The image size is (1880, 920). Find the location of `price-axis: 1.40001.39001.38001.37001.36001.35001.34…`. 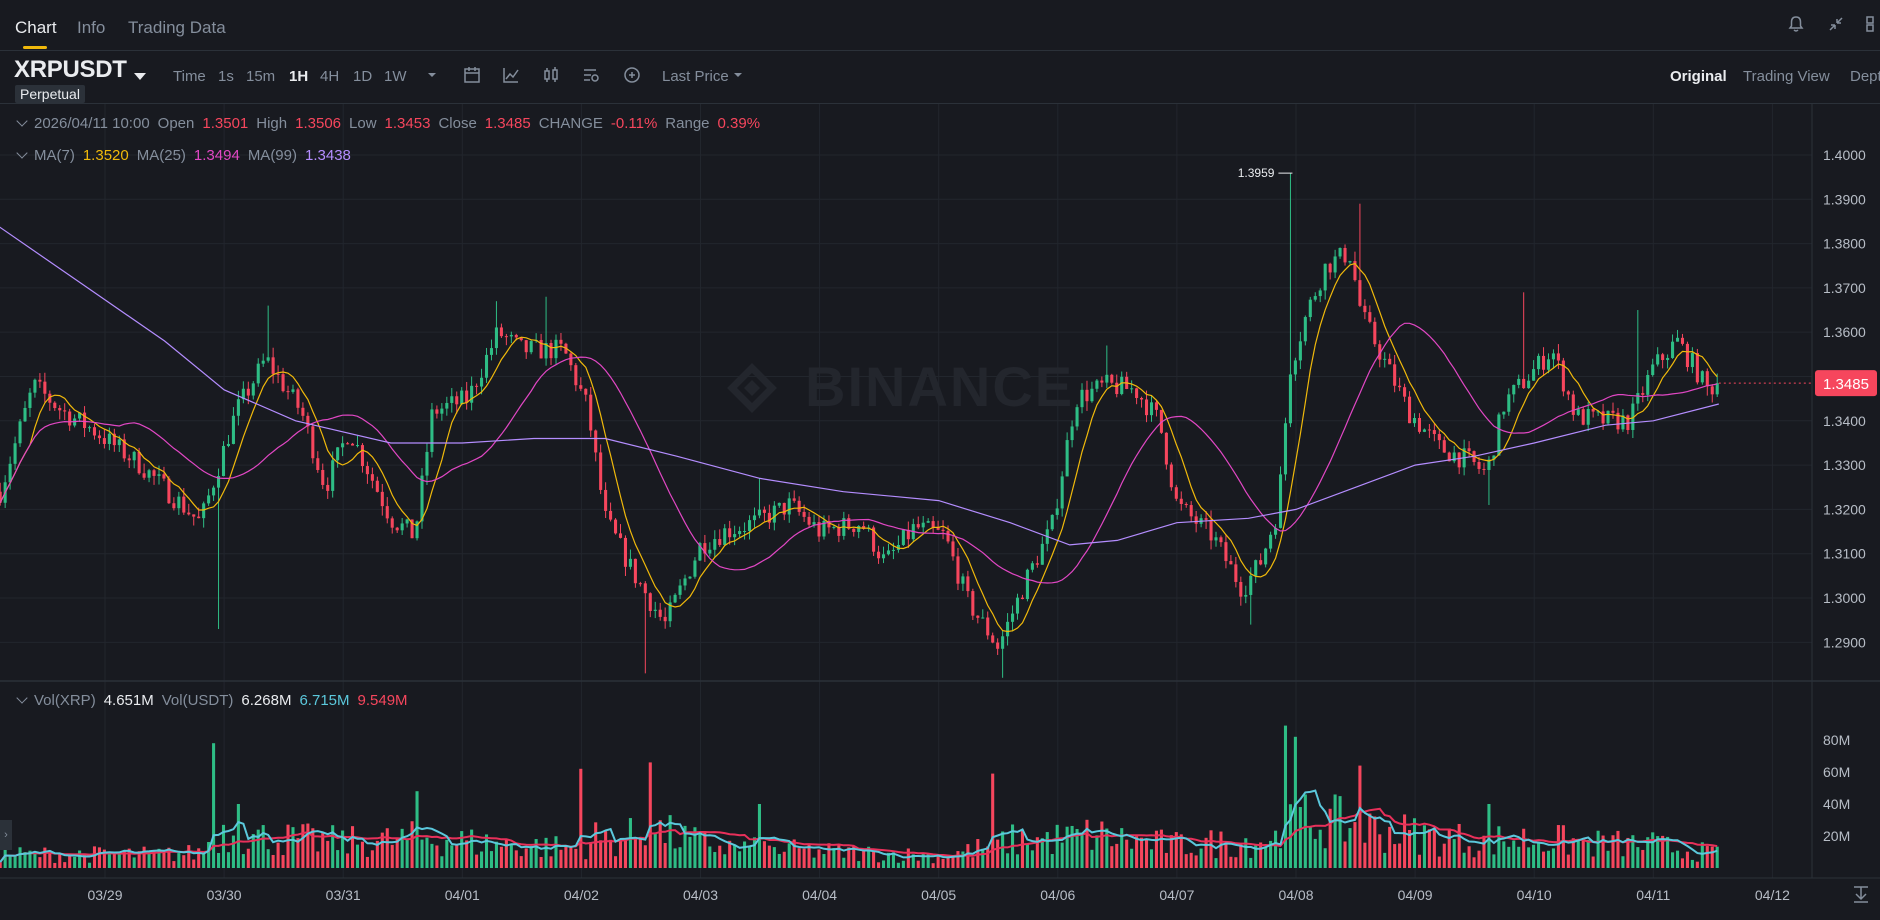

price-axis: 1.40001.39001.38001.37001.36001.35001.34… is located at coordinates (1844, 398).